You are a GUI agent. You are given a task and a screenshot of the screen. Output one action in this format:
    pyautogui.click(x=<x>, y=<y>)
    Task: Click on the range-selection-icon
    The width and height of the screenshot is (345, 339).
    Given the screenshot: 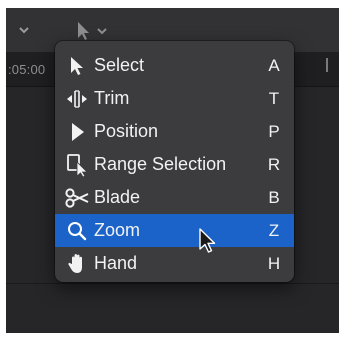 What is the action you would take?
    pyautogui.click(x=77, y=164)
    